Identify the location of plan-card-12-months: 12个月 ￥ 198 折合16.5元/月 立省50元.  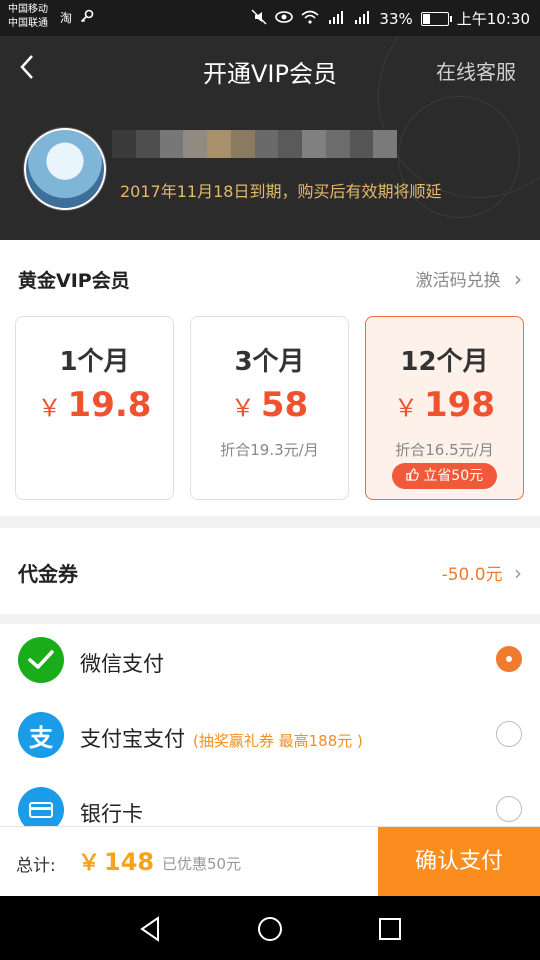
(444, 408).